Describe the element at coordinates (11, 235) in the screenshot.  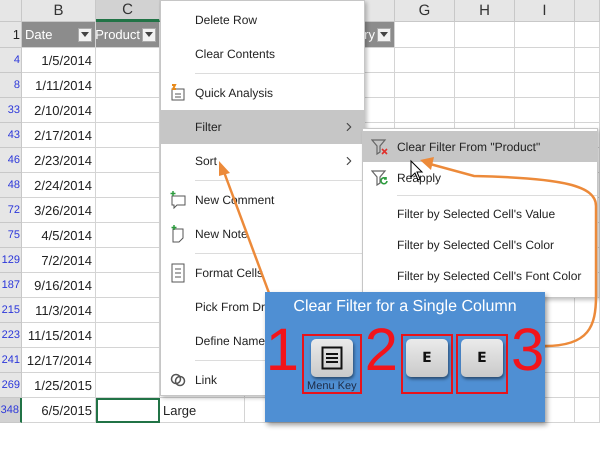
I see `row-header: 75` at that location.